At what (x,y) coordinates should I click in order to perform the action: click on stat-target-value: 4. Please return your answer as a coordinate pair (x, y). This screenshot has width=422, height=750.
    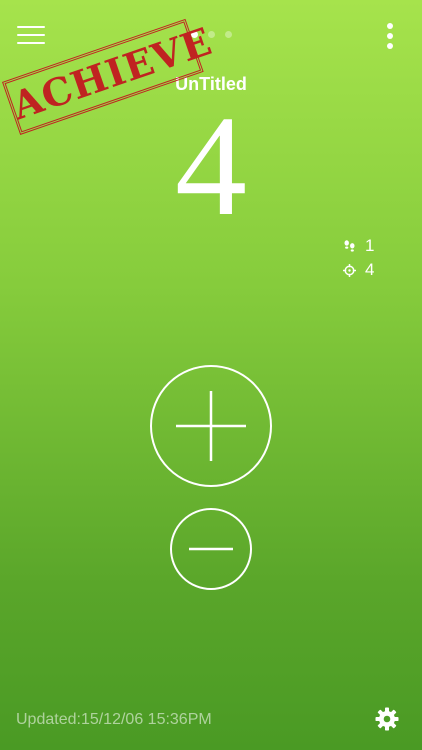
    Looking at the image, I should click on (370, 269).